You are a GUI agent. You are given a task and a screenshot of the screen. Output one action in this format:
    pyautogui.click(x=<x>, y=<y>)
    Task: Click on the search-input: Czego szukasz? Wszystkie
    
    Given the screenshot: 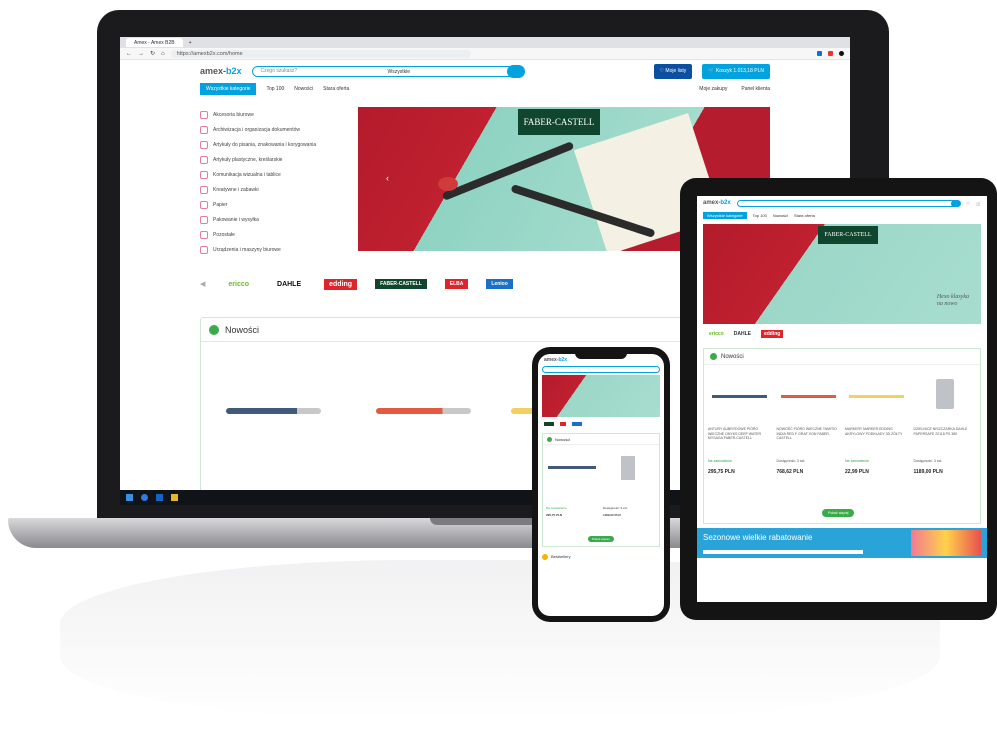 What is the action you would take?
    pyautogui.click(x=388, y=71)
    